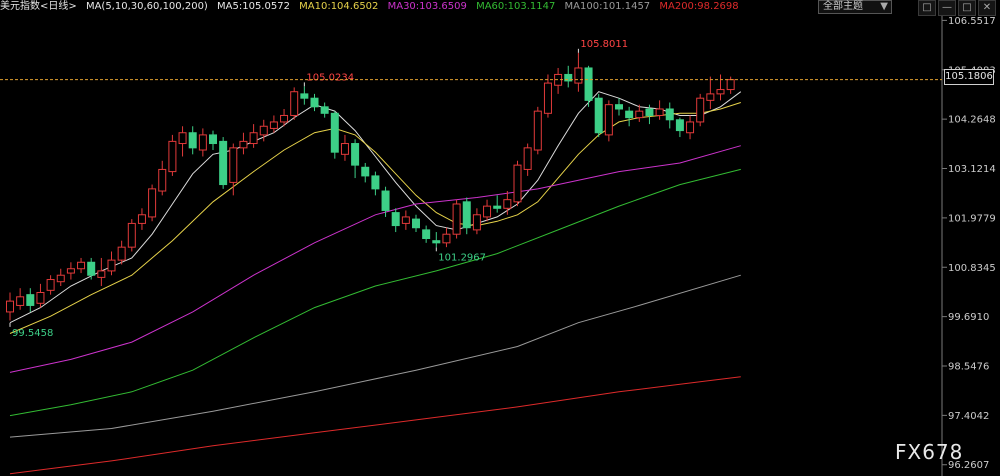  What do you see at coordinates (253, 6) in the screenshot?
I see `ma5-value: MA5:105.0572` at bounding box center [253, 6].